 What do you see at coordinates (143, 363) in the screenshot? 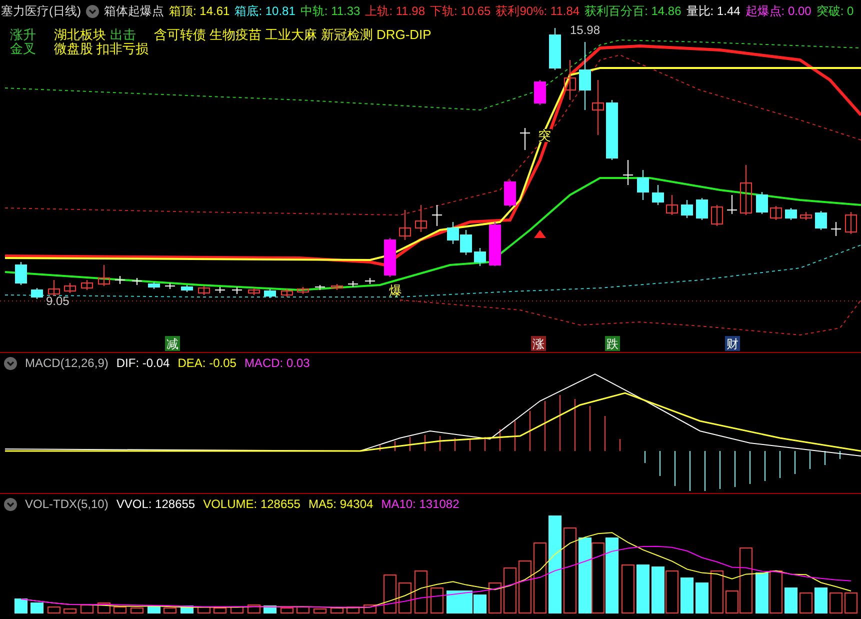
I see `indicator-value: DIF: -0.04` at bounding box center [143, 363].